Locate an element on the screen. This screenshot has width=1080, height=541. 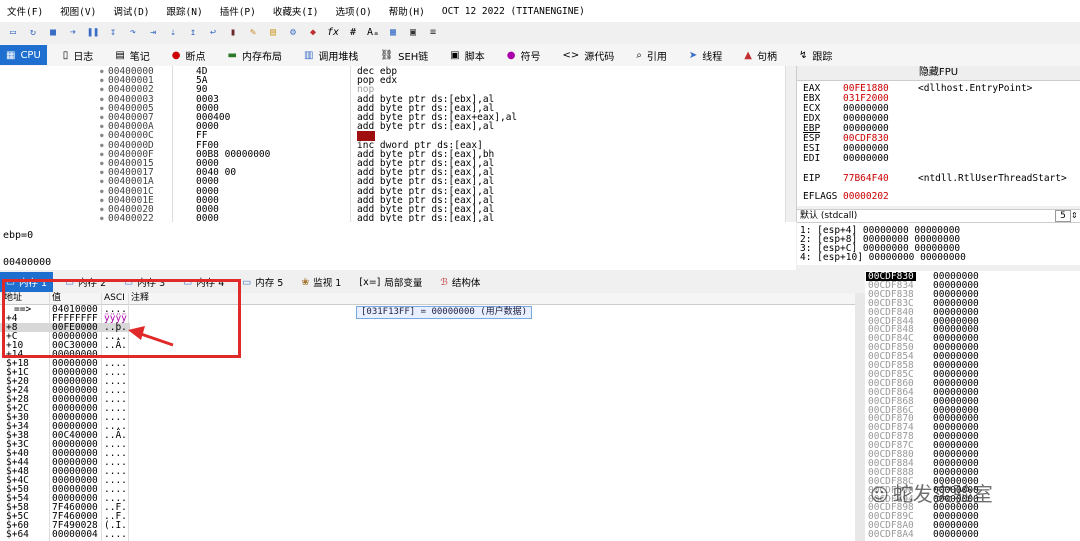
tab-watch-1: ❀ 监视 1 is located at coordinates (321, 282).